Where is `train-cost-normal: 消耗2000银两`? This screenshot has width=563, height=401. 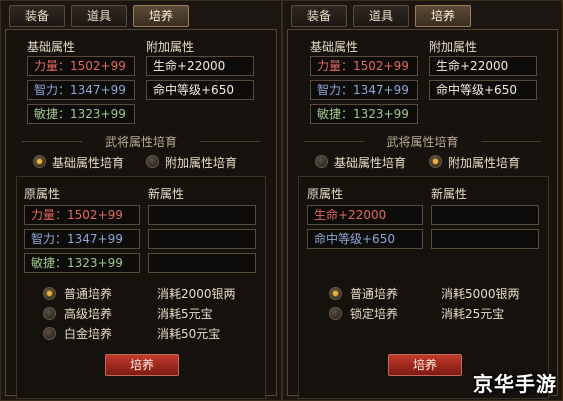 train-cost-normal: 消耗2000银两 is located at coordinates (196, 294).